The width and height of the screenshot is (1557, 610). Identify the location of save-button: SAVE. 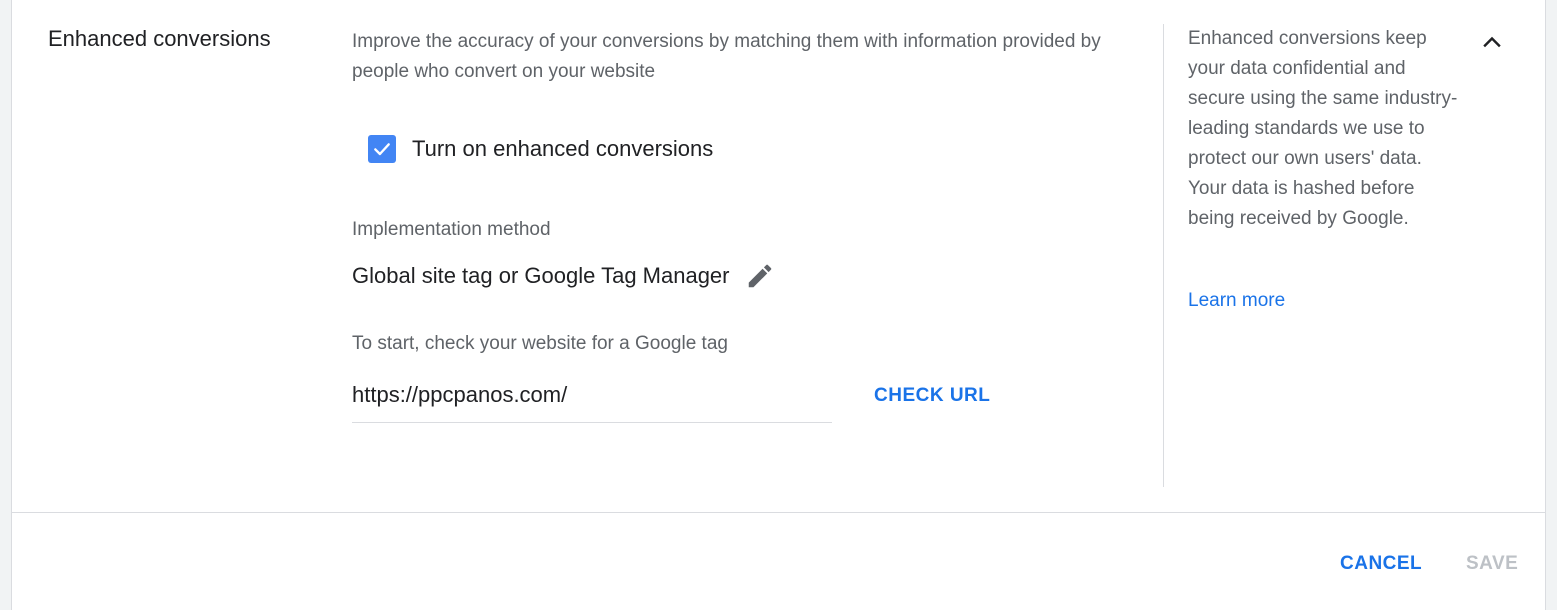
(1492, 564).